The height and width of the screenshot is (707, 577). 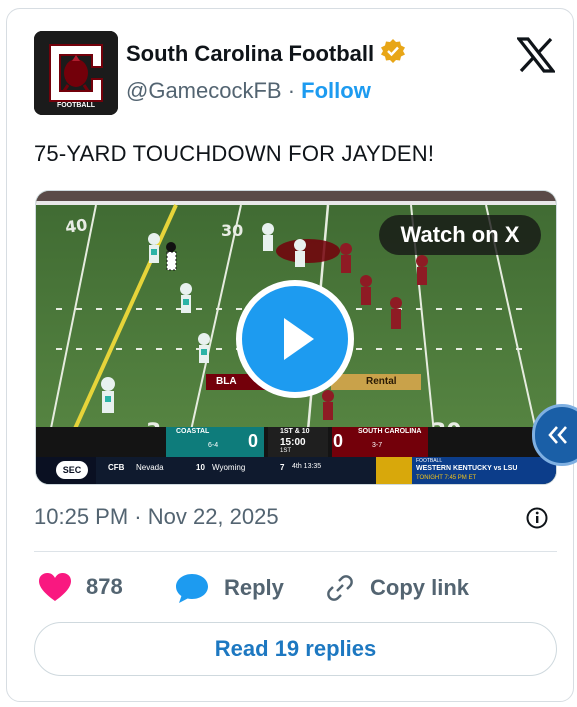 What do you see at coordinates (116, 467) in the screenshot?
I see `ticker-league: CFB` at bounding box center [116, 467].